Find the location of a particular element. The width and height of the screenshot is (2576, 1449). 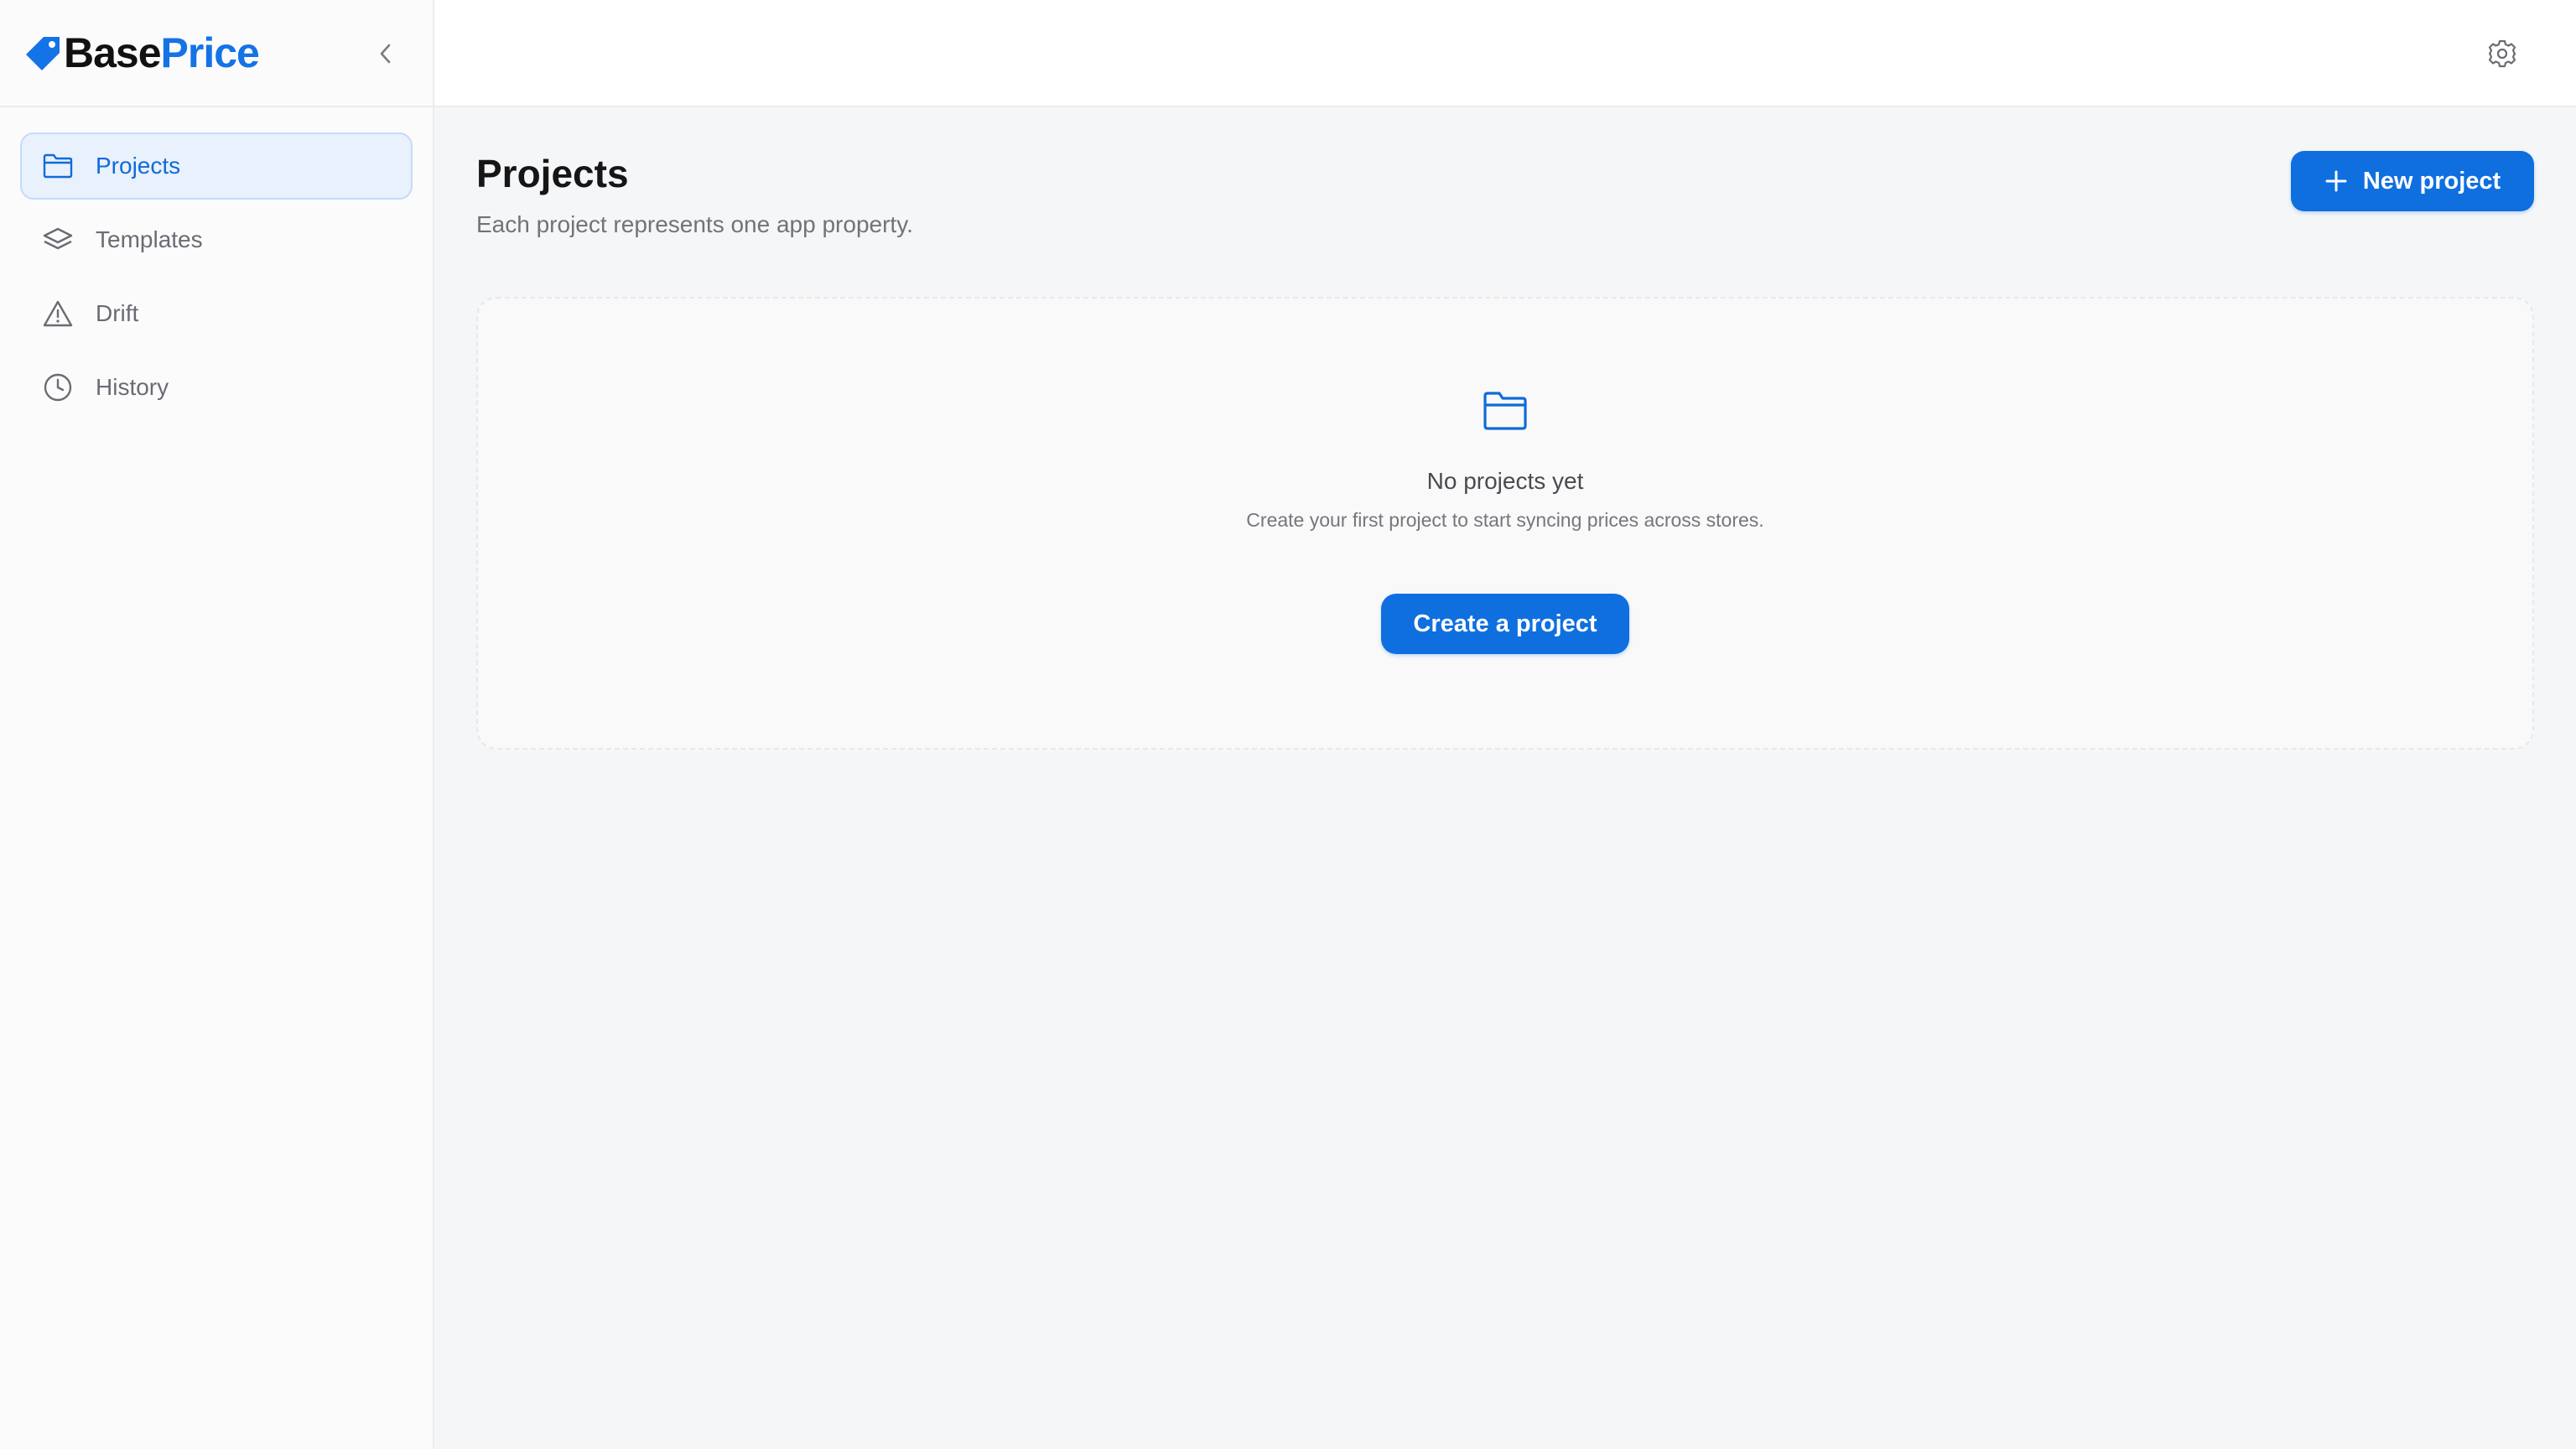

sidebar-item-drift: Drift is located at coordinates (216, 313).